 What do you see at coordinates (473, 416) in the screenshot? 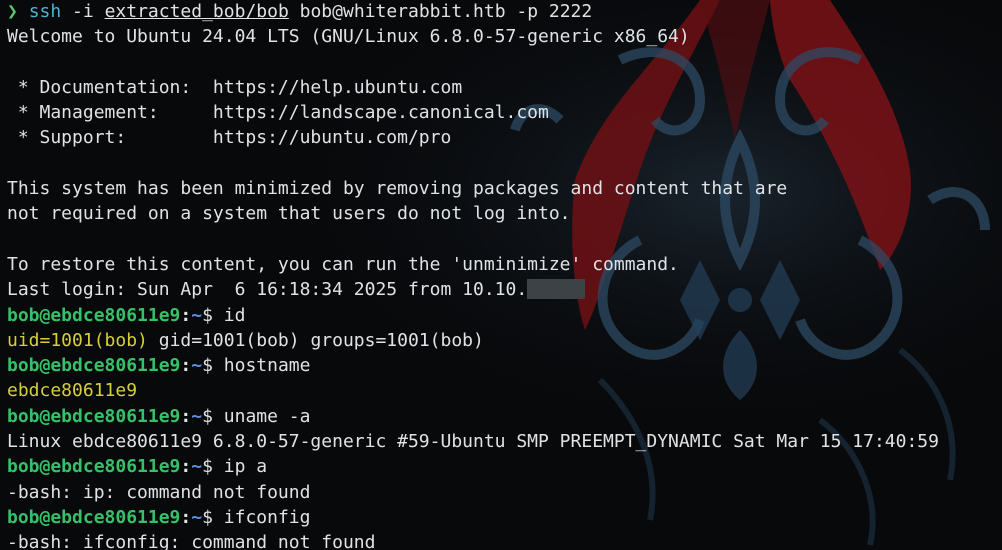
I see `prompt-line: bob@ebdce80611e9:~$ uname -a` at bounding box center [473, 416].